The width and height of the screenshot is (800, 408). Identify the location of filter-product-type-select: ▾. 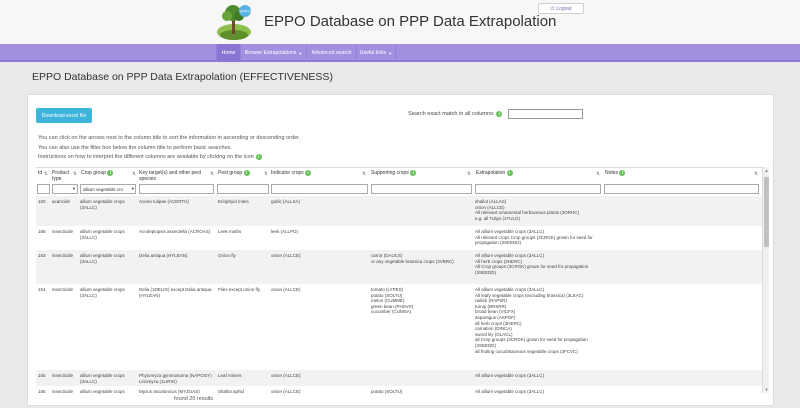
(65, 189).